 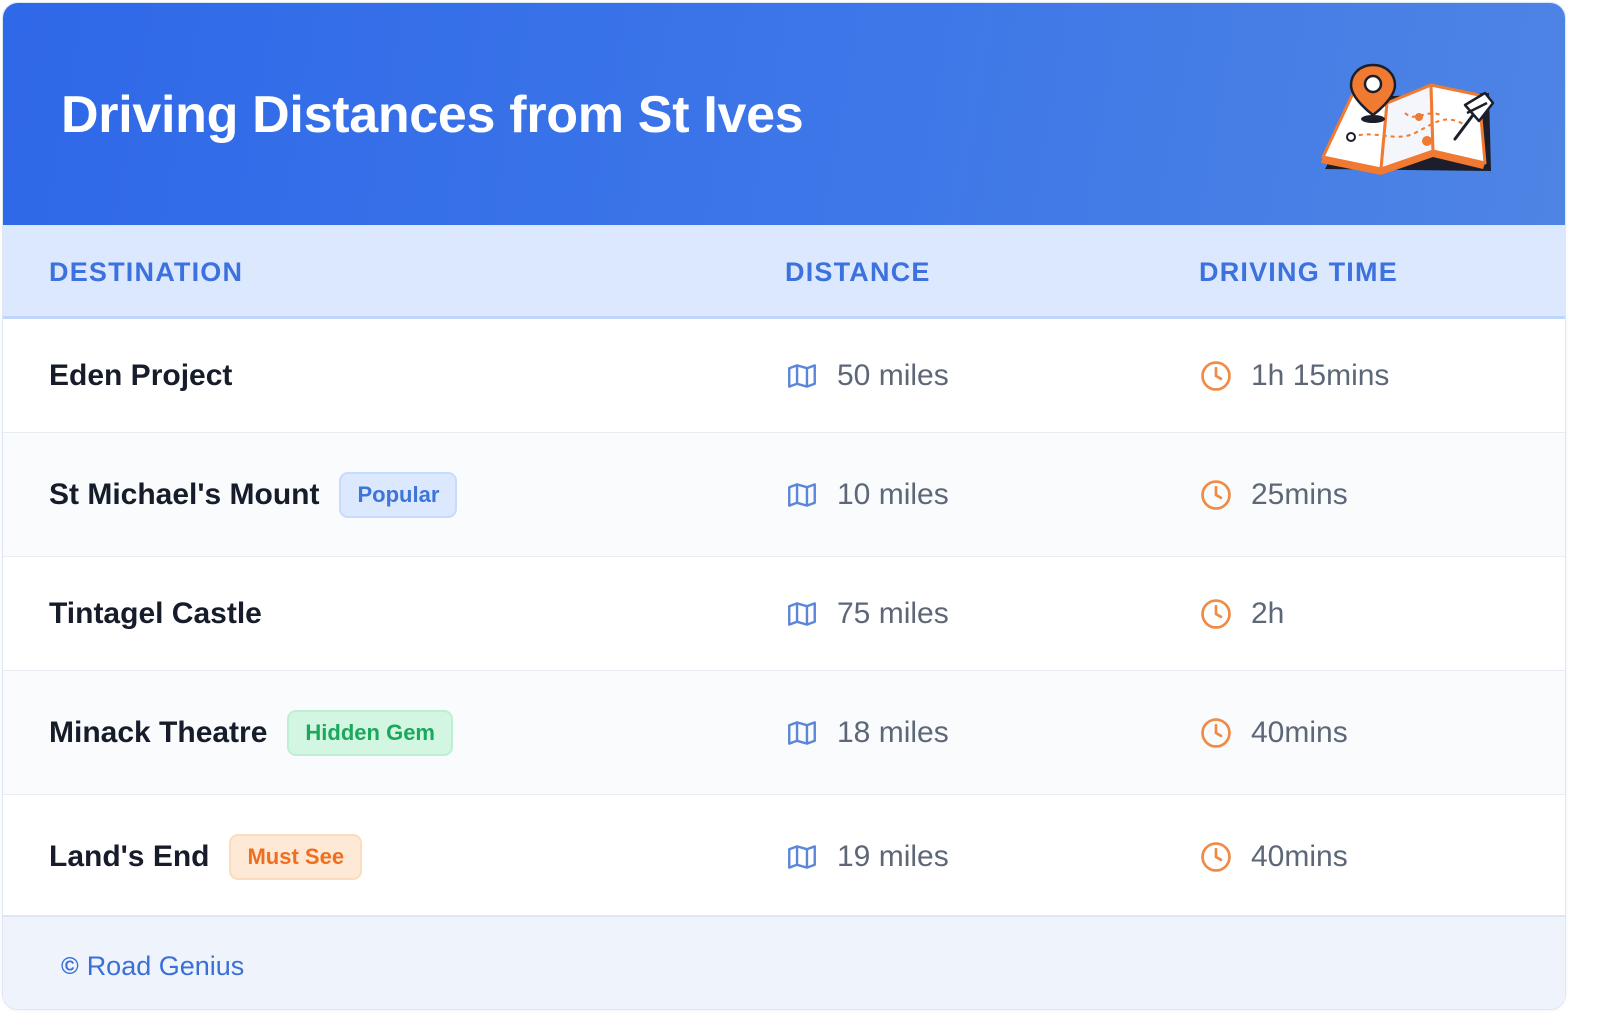 I want to click on destination-cell: Tintagel Castle, so click(x=155, y=613).